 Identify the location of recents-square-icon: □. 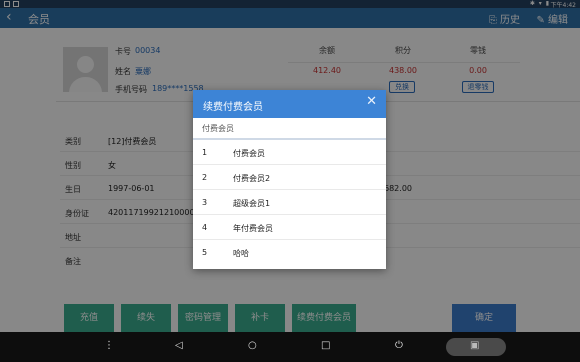
(325, 346).